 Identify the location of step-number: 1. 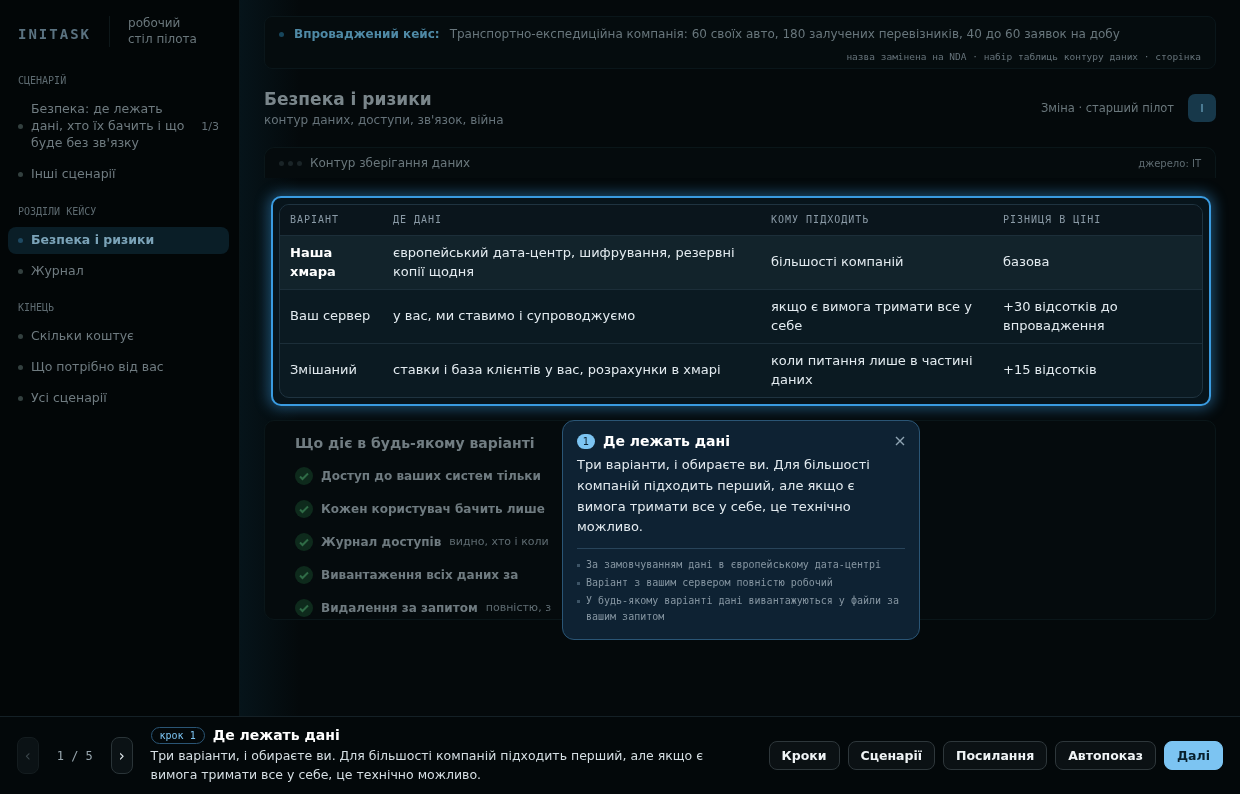
(586, 441).